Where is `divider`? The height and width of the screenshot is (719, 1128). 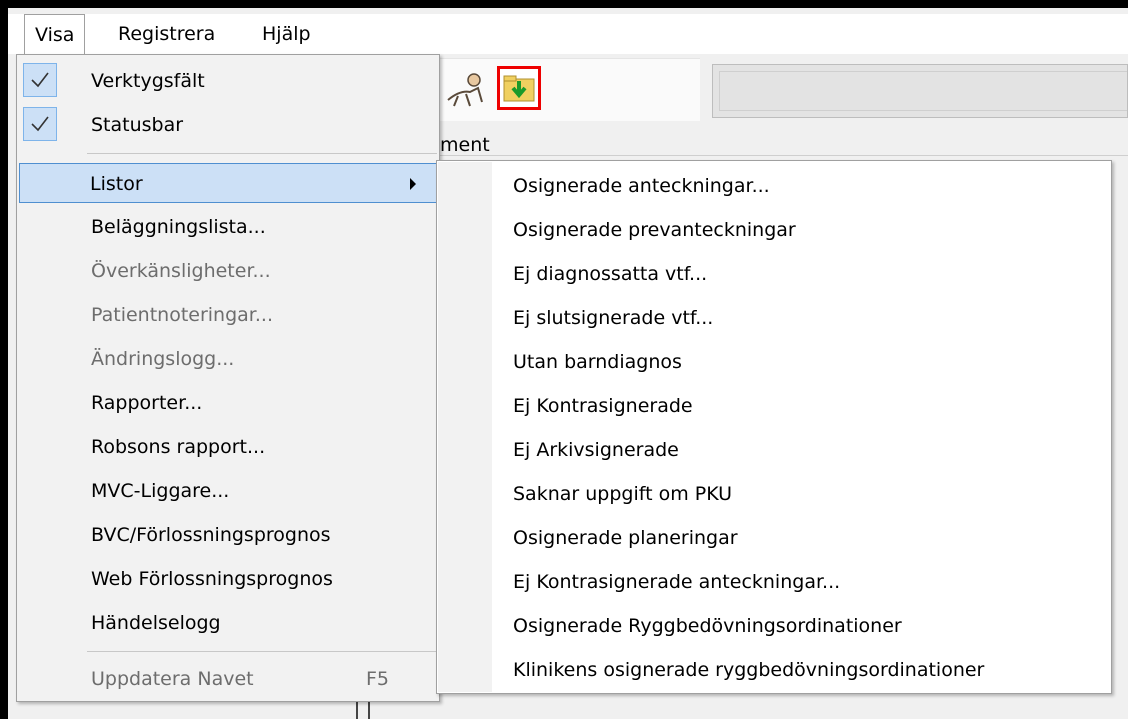 divider is located at coordinates (784, 155).